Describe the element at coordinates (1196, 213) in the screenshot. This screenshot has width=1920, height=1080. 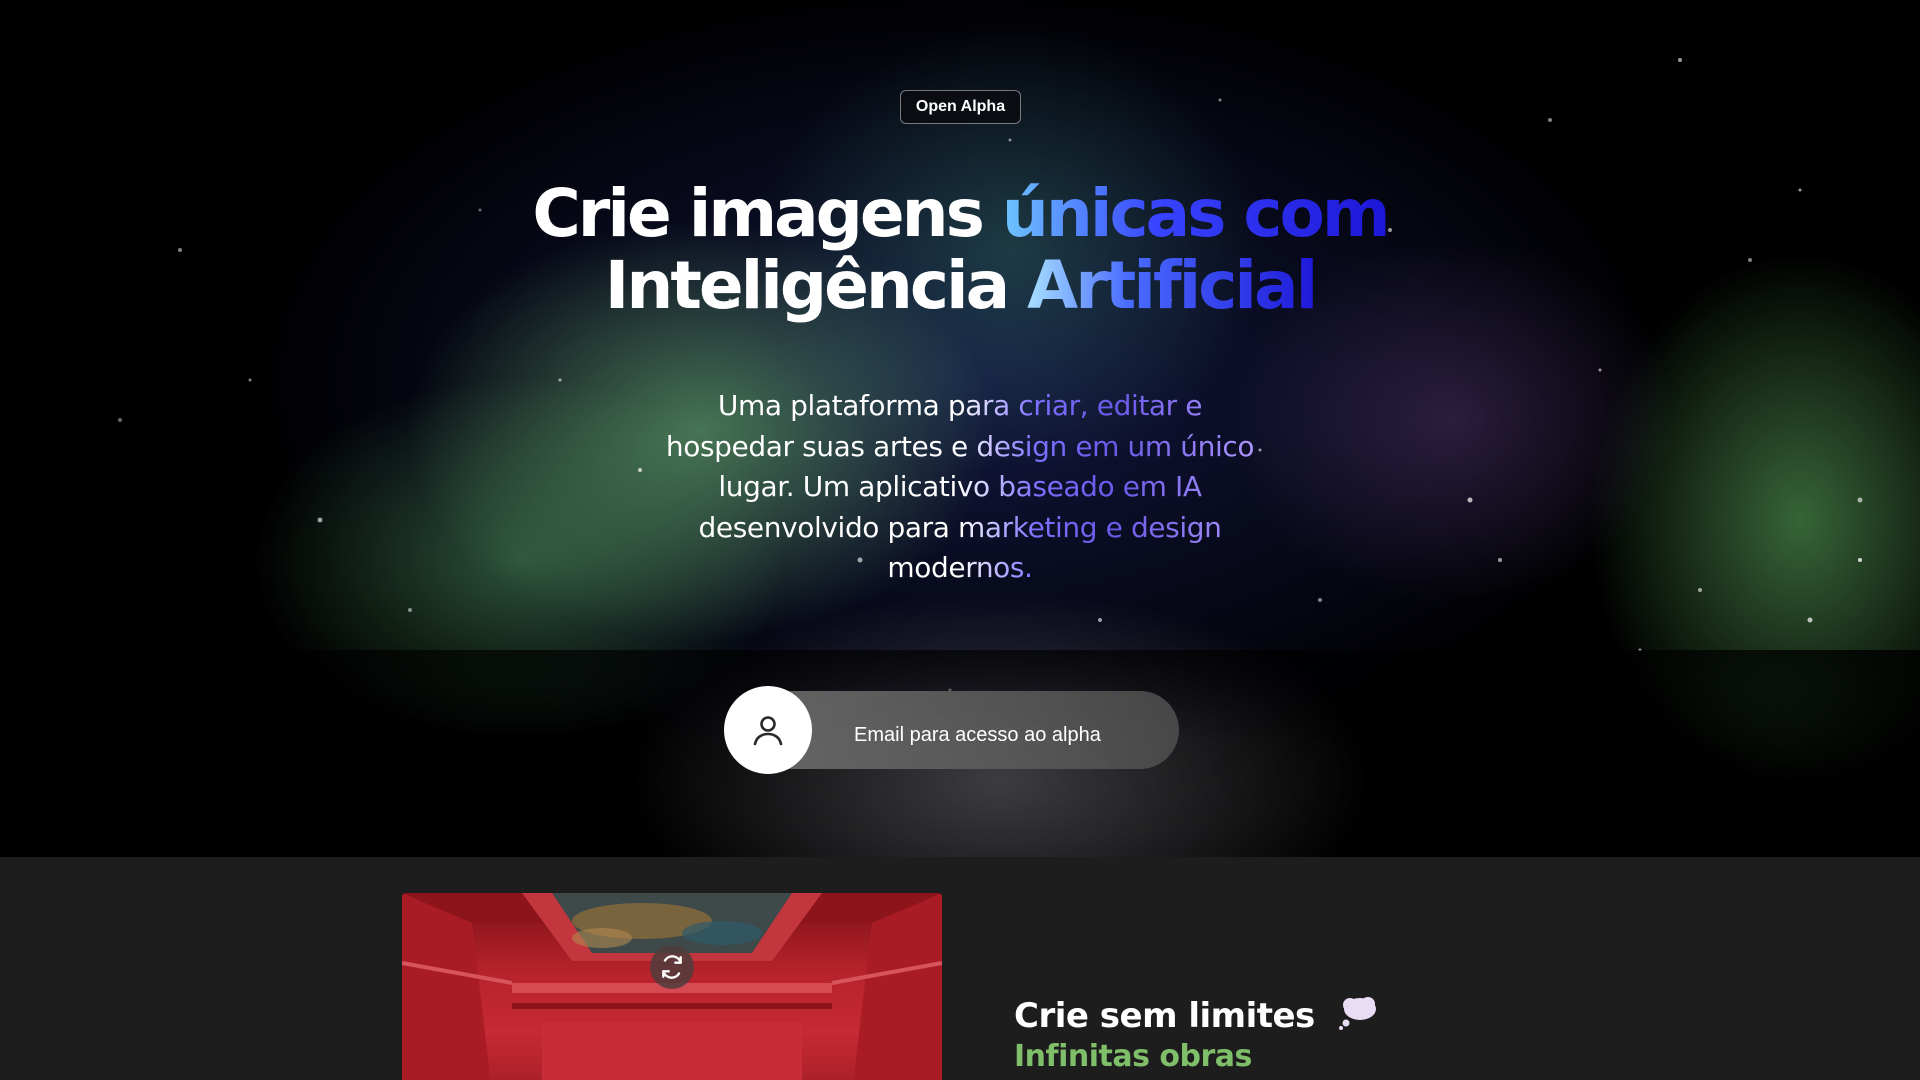
I see `headline-line1-gradient: únicas com` at that location.